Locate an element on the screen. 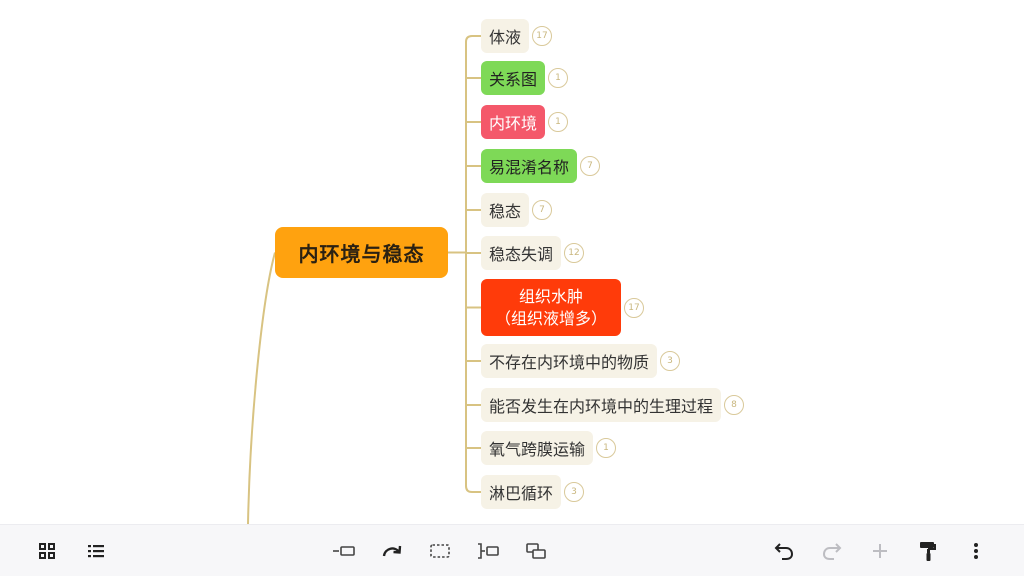 The width and height of the screenshot is (1024, 576). topic-tissue-edema: 组织水肿 （组织液增多） is located at coordinates (551, 307).